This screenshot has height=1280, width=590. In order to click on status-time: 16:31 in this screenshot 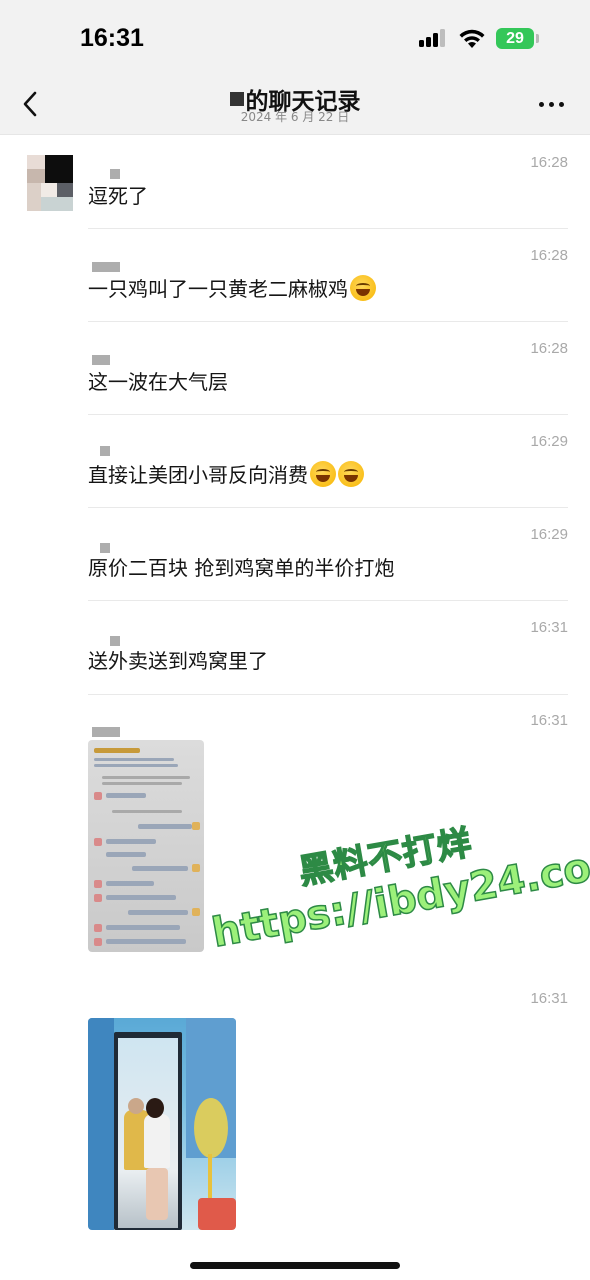, I will do `click(112, 38)`.